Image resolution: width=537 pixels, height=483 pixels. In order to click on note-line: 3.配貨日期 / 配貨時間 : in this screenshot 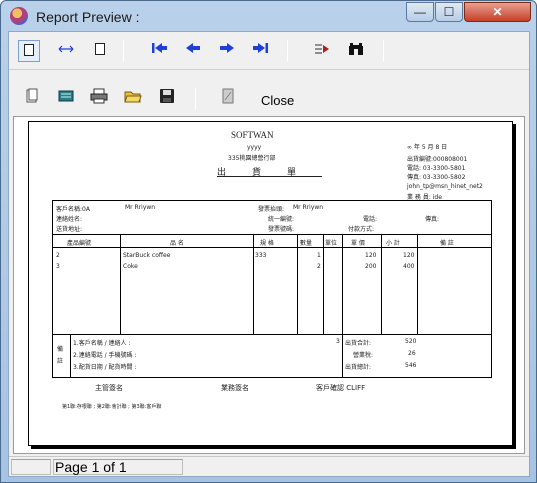, I will do `click(105, 367)`.